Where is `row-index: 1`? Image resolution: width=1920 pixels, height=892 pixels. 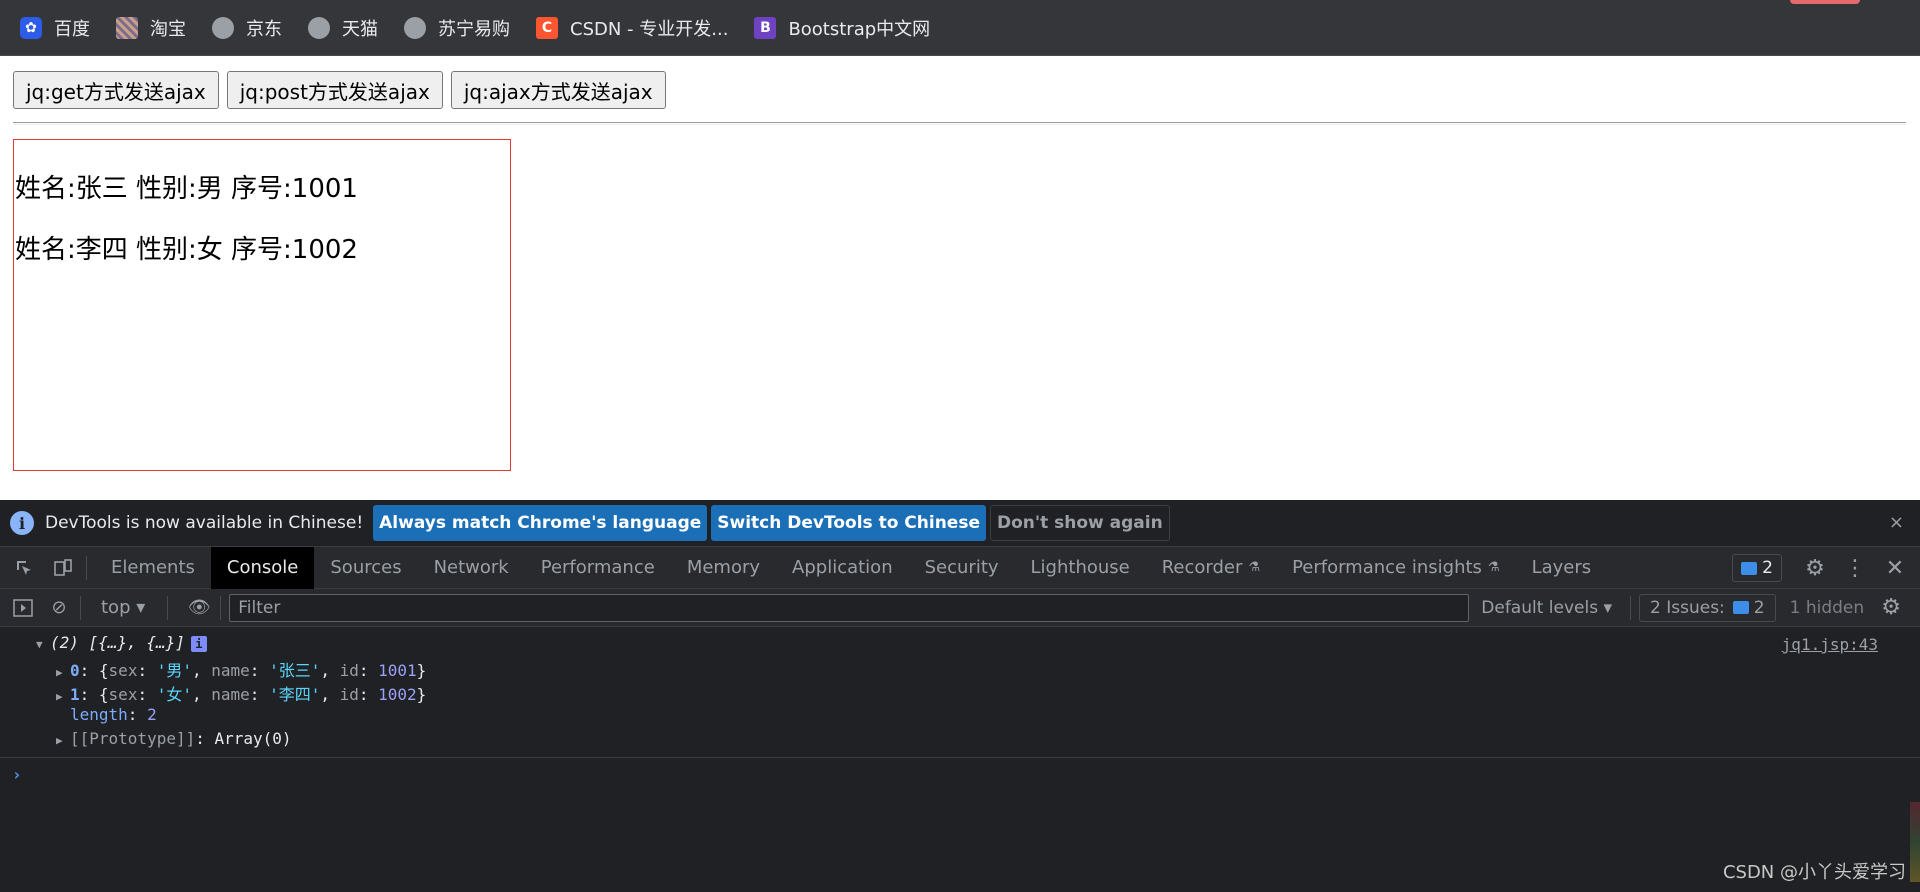 row-index: 1 is located at coordinates (75, 694).